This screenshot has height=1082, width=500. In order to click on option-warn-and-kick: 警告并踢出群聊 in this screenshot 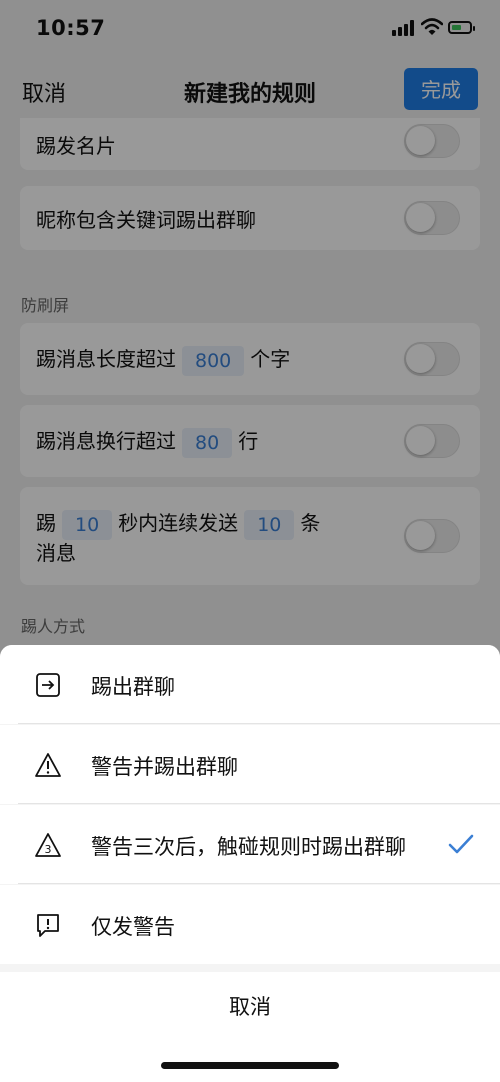, I will do `click(250, 764)`.